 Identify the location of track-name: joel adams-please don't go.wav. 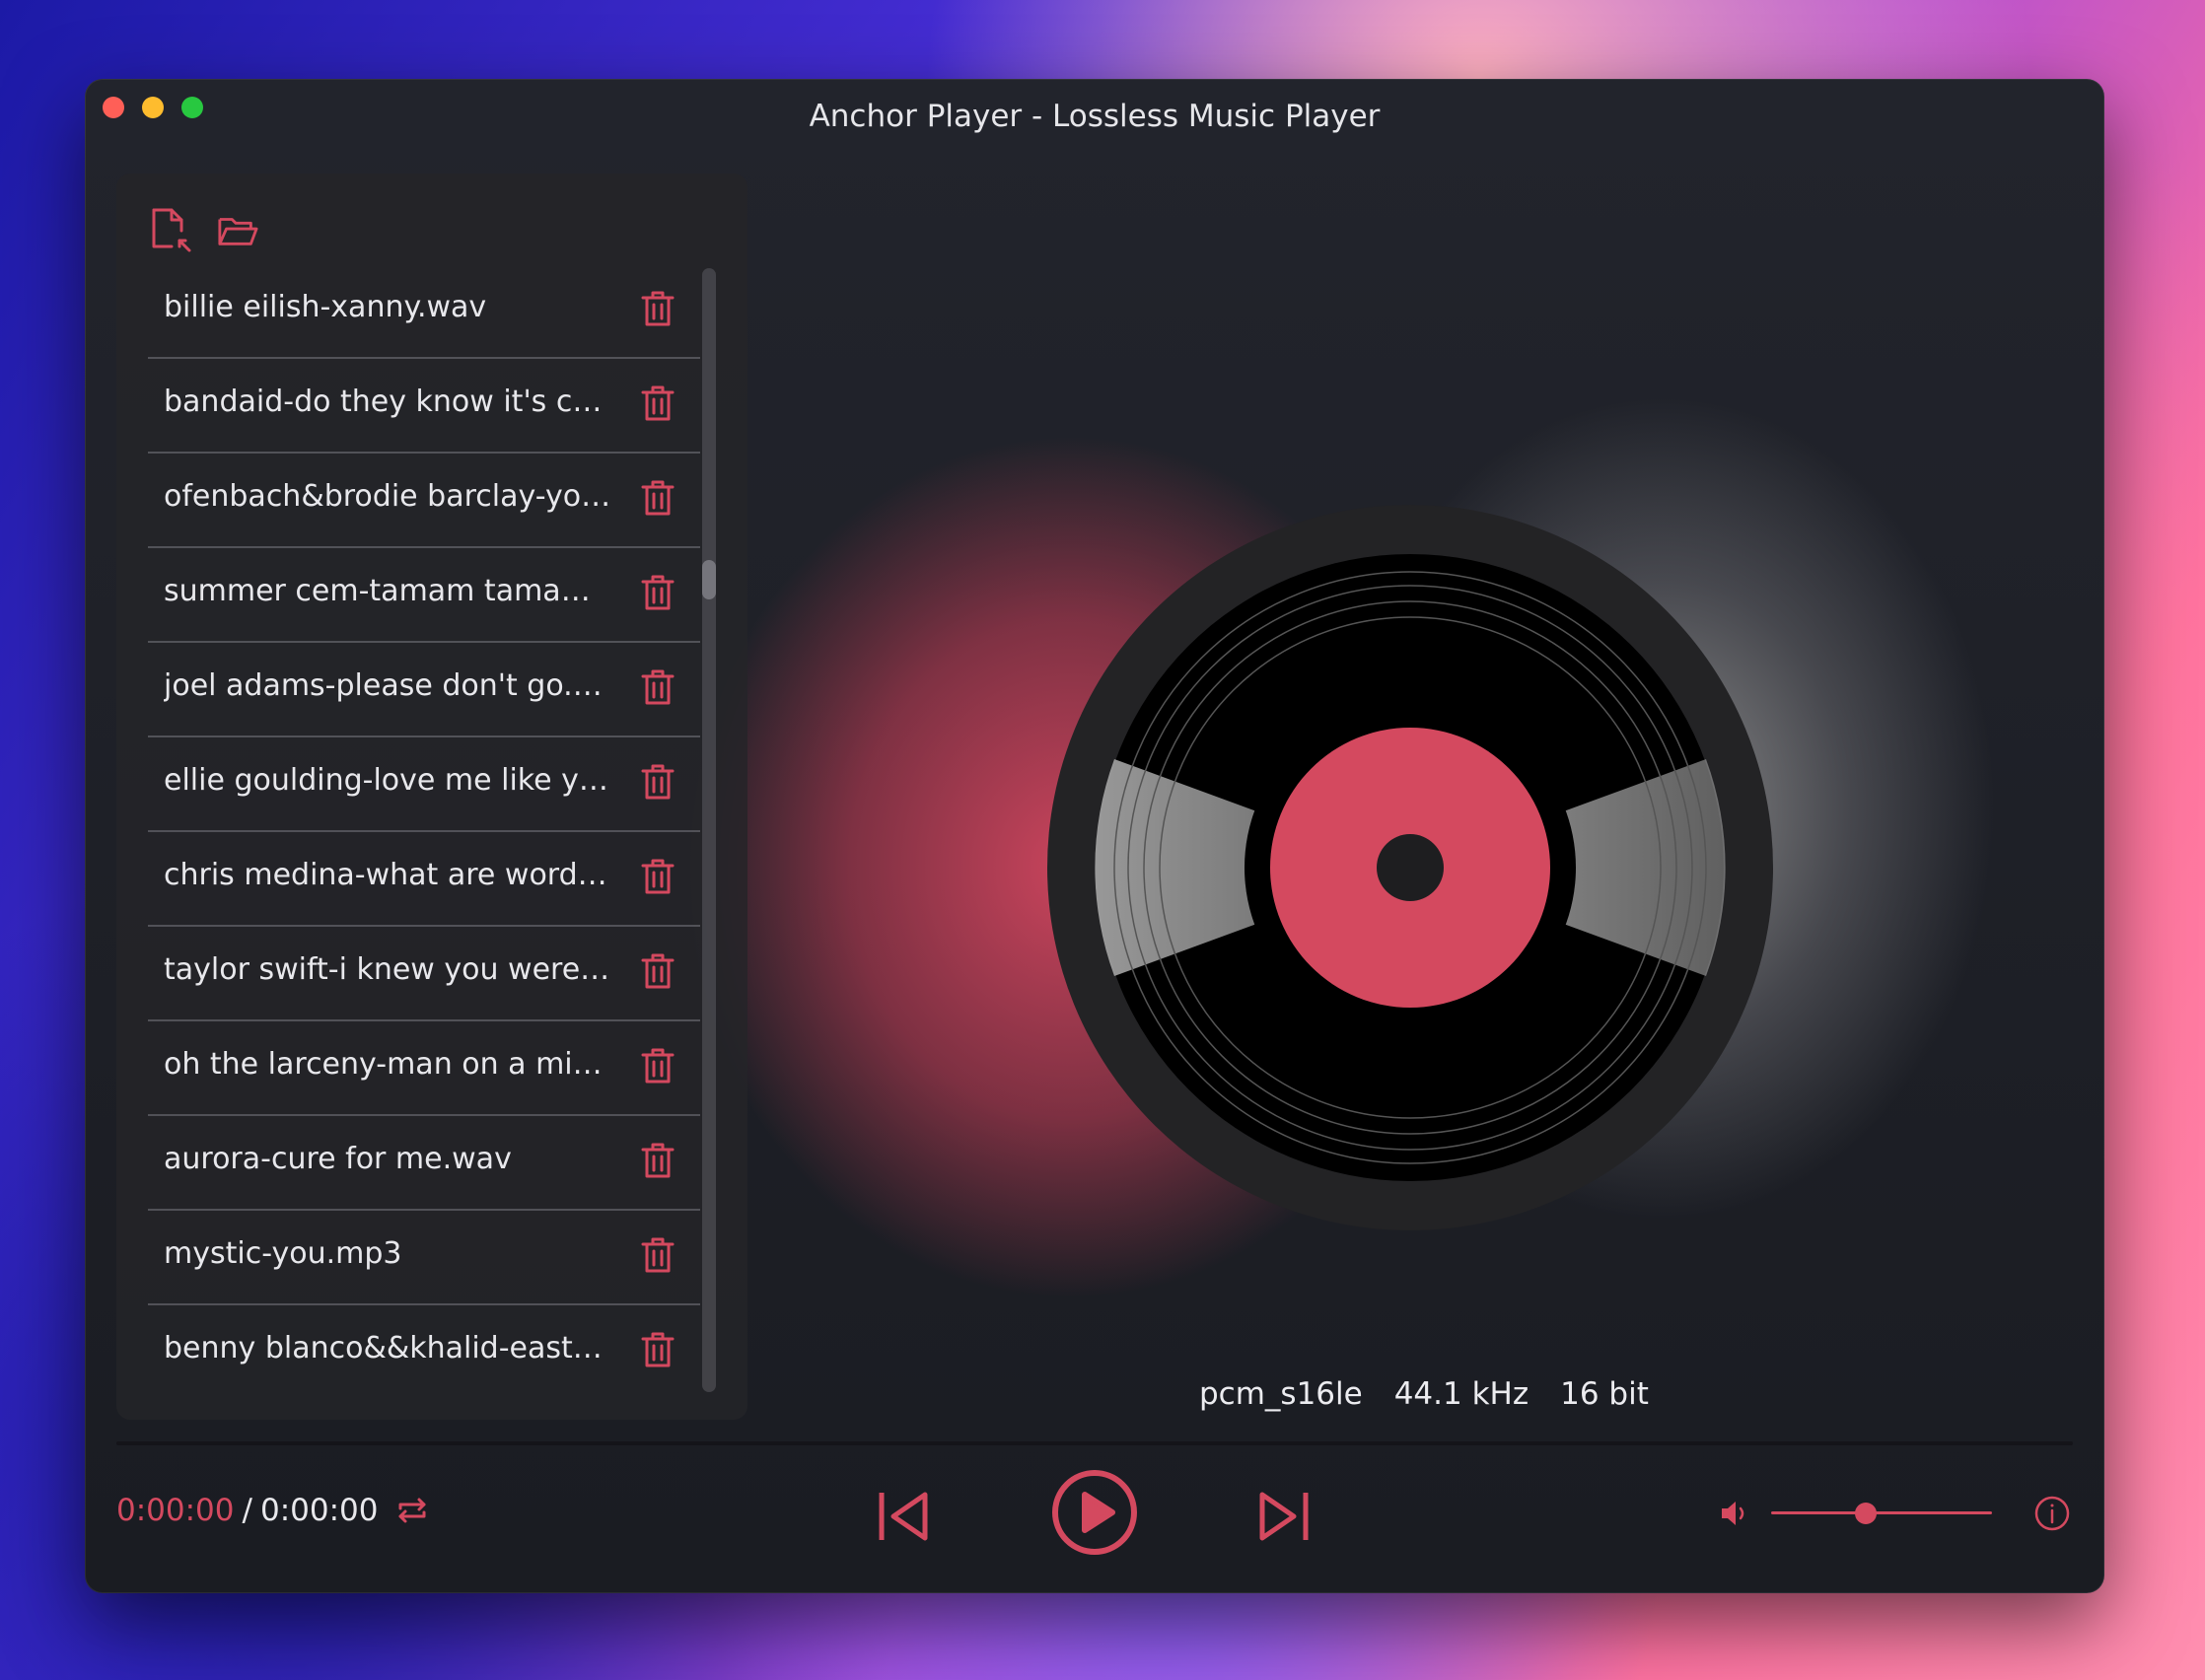
(390, 685).